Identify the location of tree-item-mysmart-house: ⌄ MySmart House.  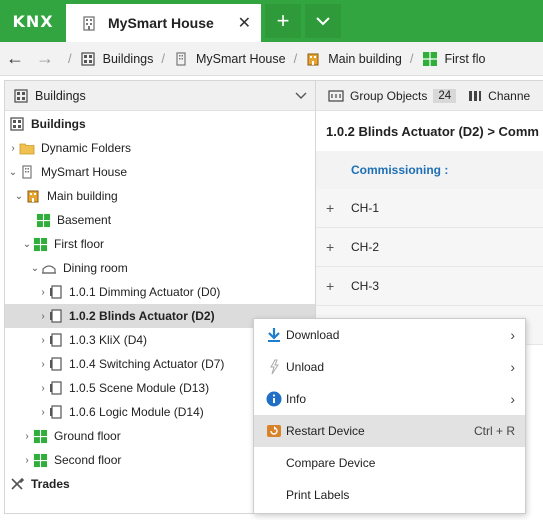
(160, 172).